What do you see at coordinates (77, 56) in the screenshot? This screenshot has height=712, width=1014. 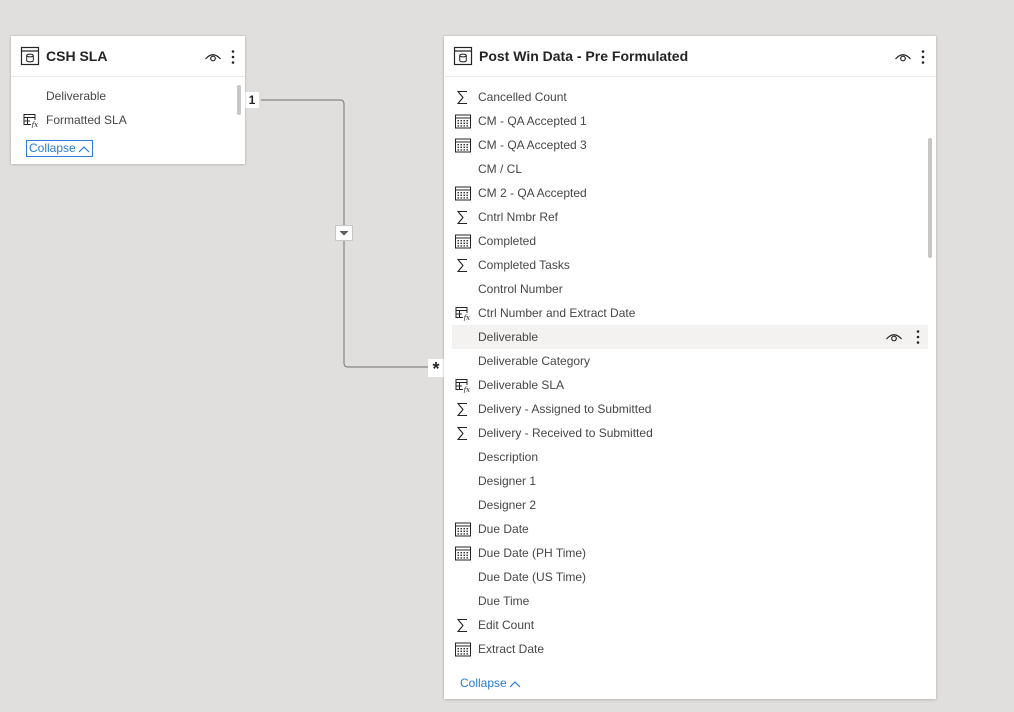 I see `csh-sla-title: CSH SLA` at bounding box center [77, 56].